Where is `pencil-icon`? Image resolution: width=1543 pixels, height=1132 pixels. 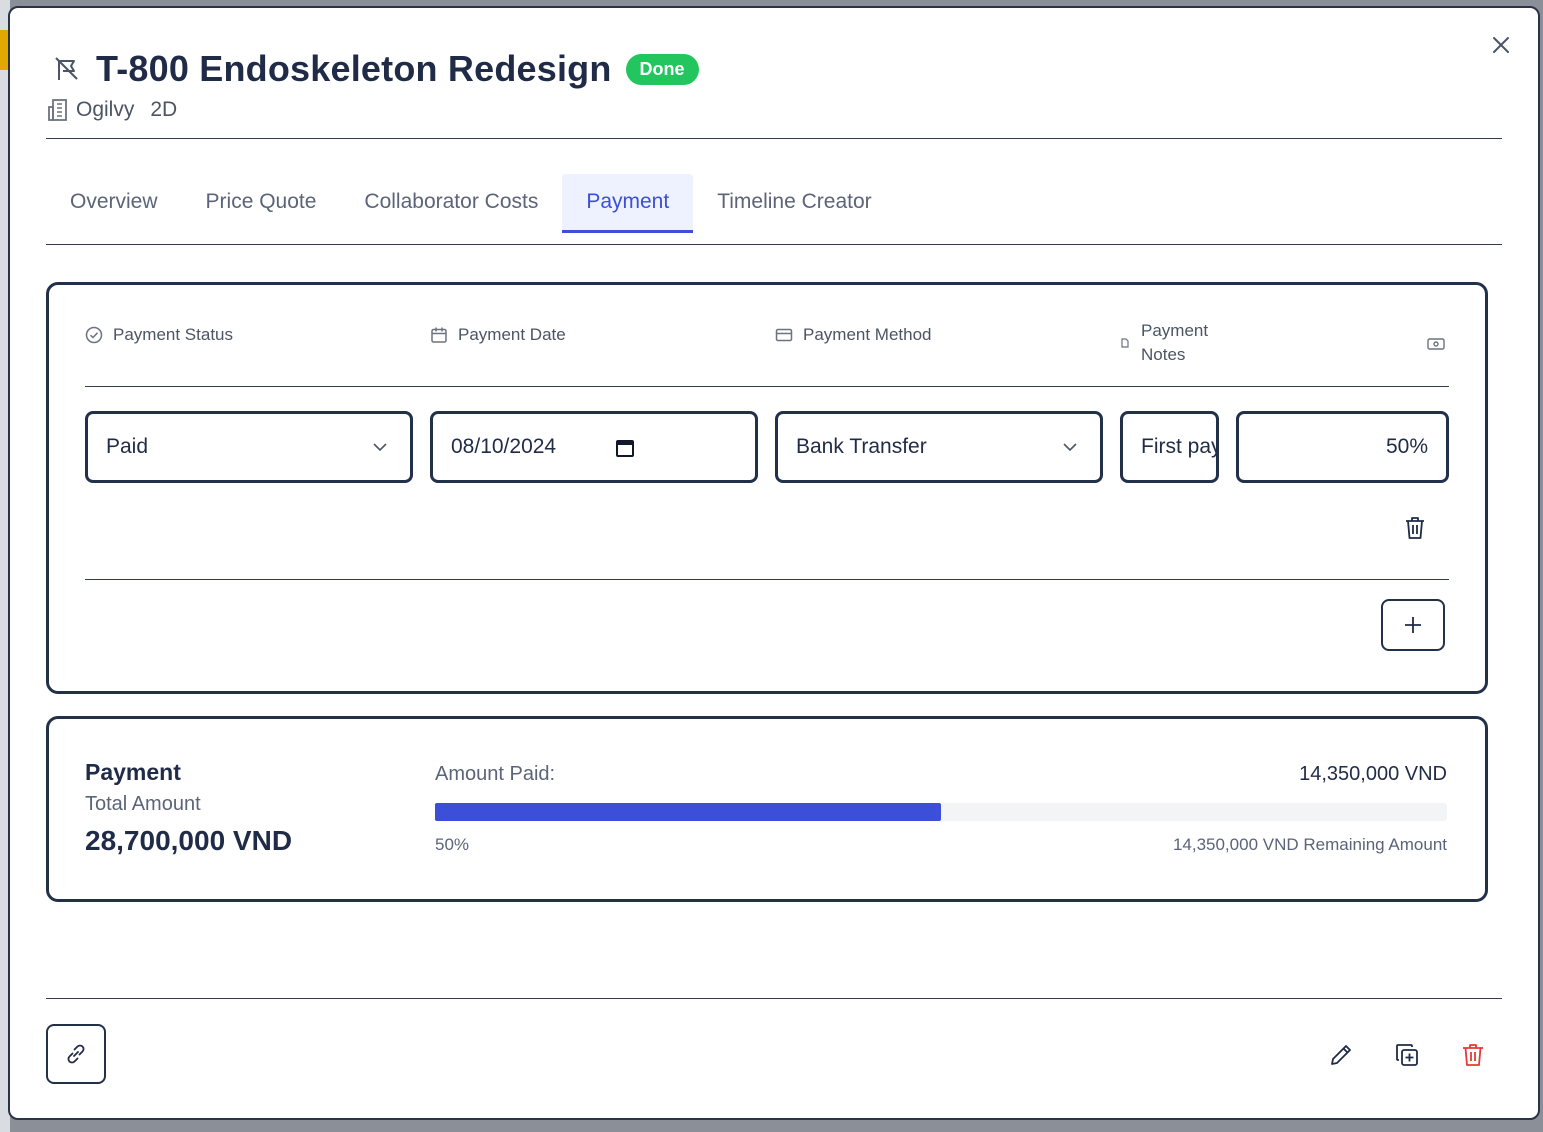
pencil-icon is located at coordinates (1341, 1055).